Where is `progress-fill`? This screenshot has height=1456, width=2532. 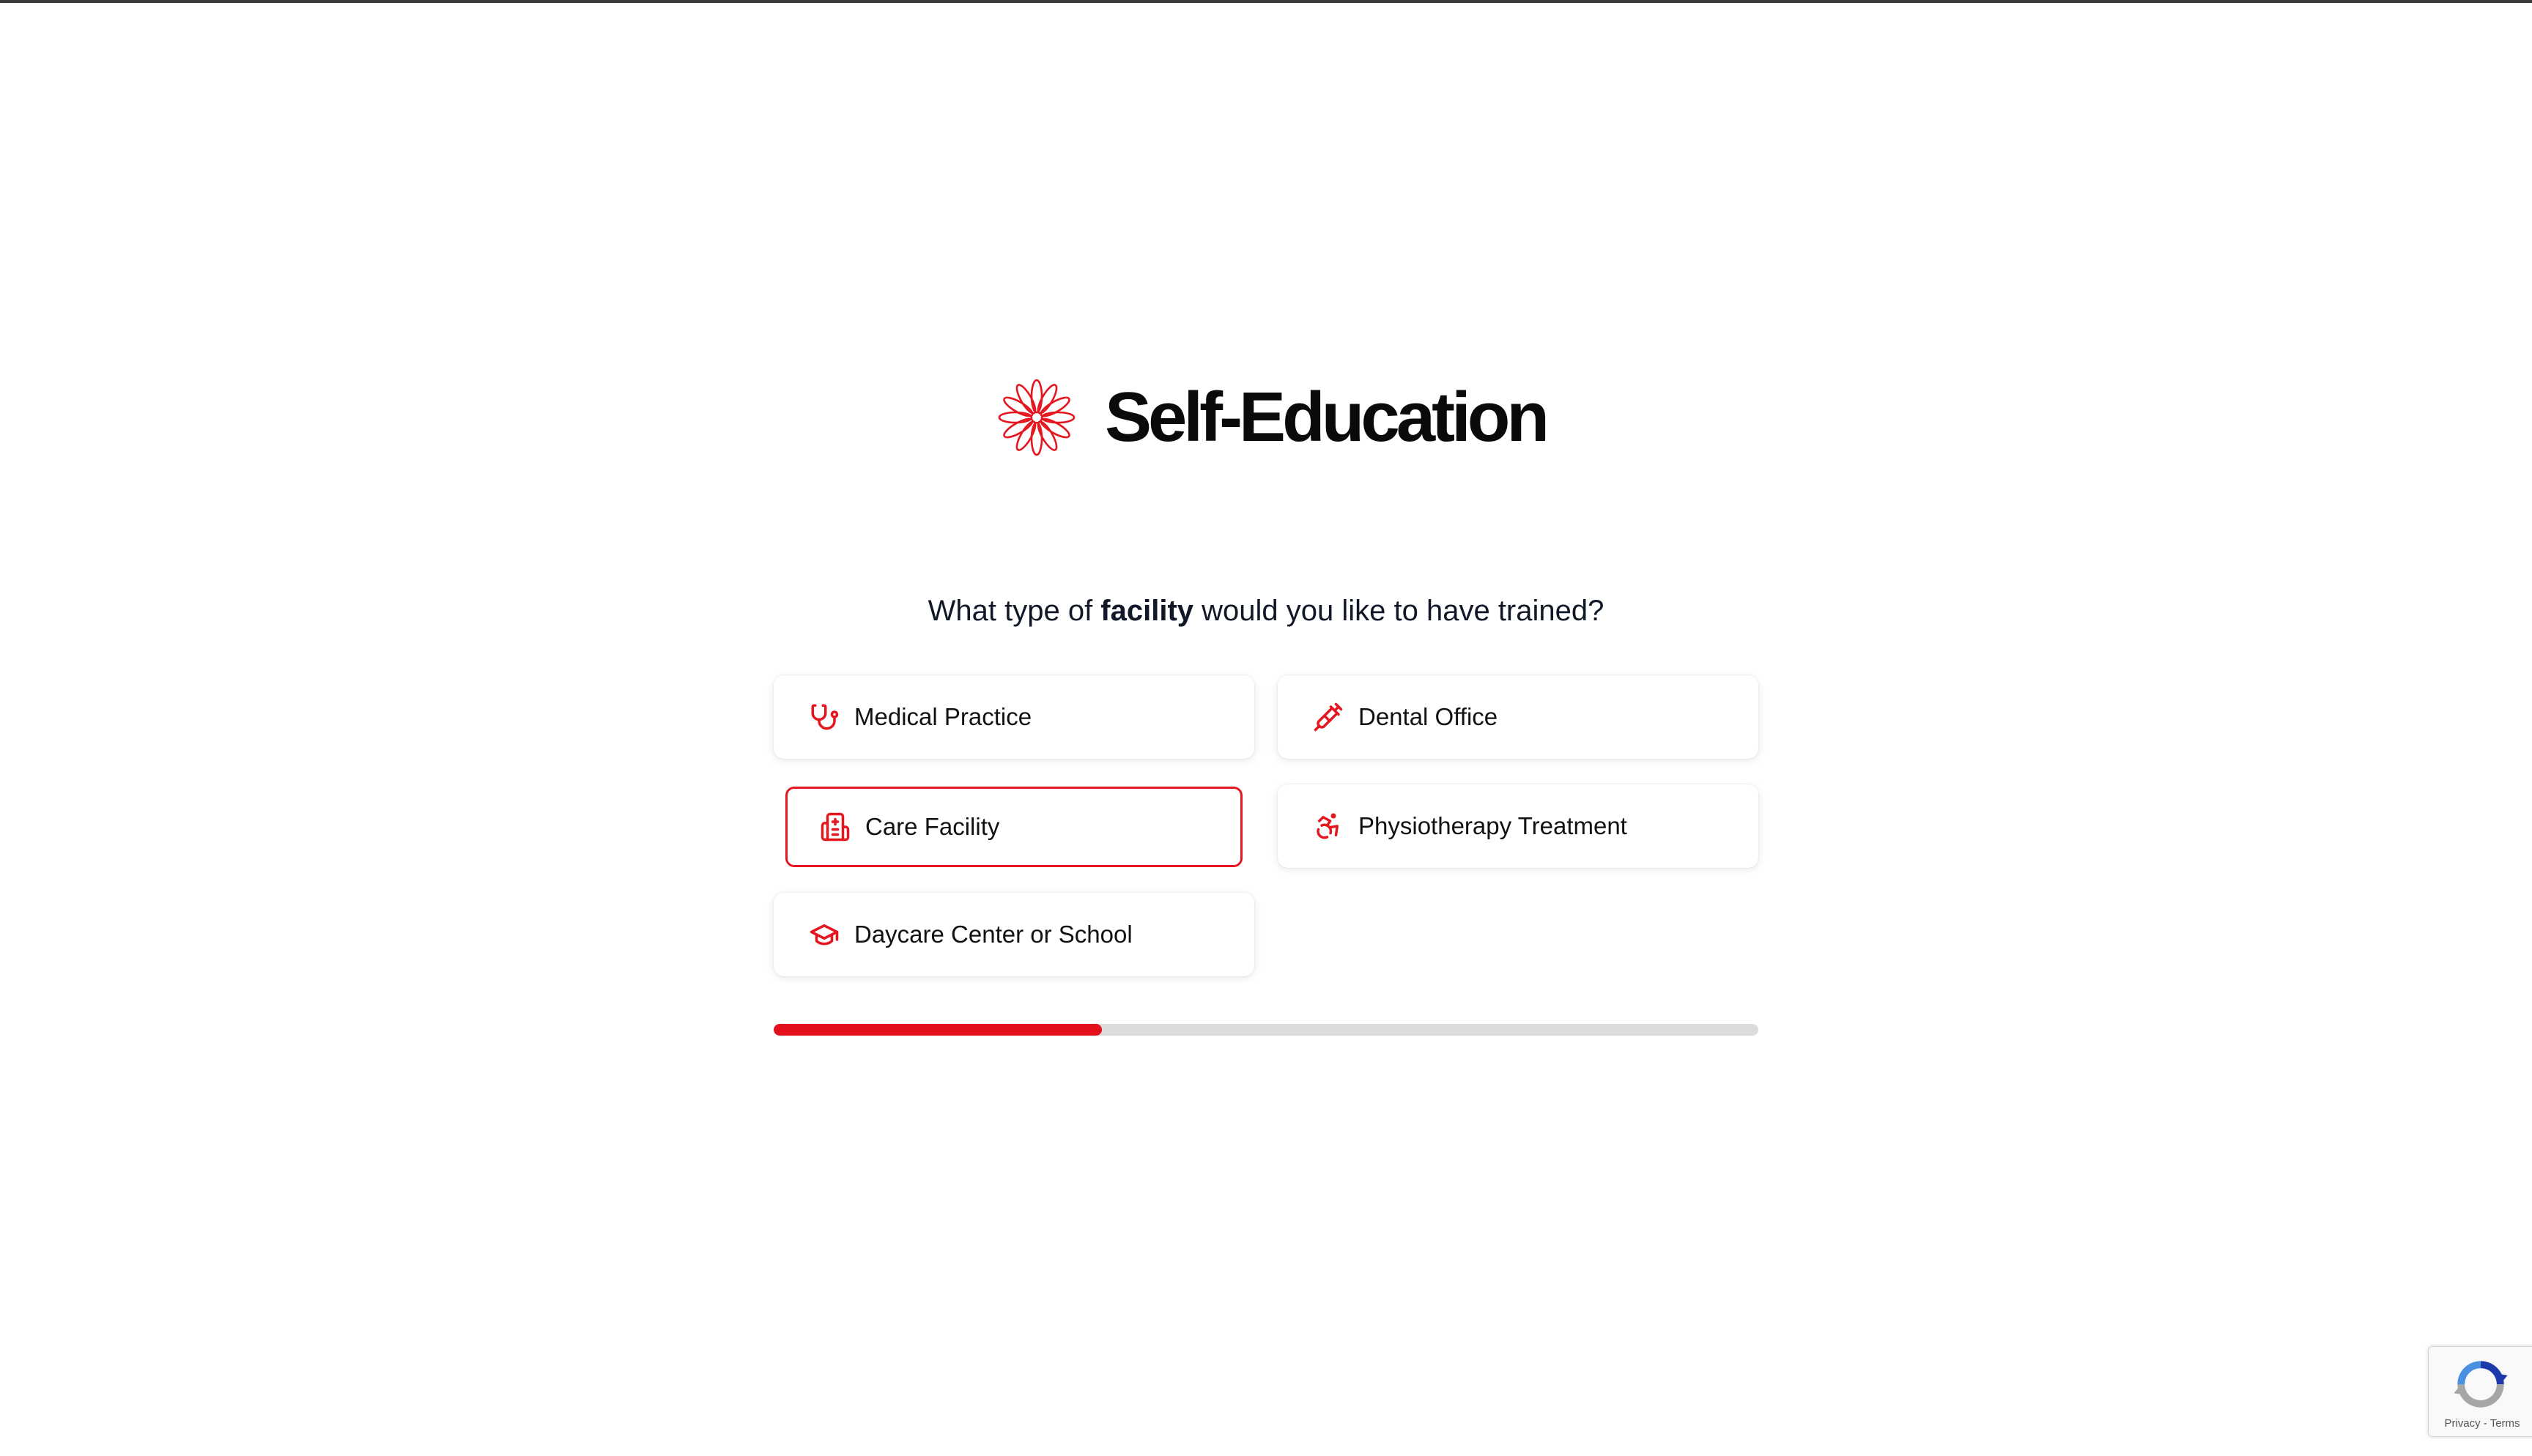 progress-fill is located at coordinates (938, 1030).